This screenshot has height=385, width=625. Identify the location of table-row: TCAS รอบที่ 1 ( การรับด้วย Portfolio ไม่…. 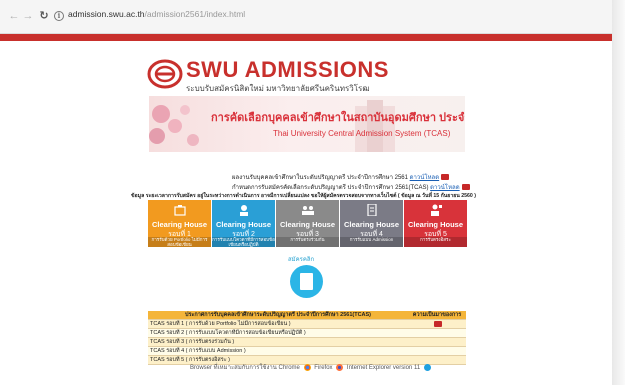
(307, 324).